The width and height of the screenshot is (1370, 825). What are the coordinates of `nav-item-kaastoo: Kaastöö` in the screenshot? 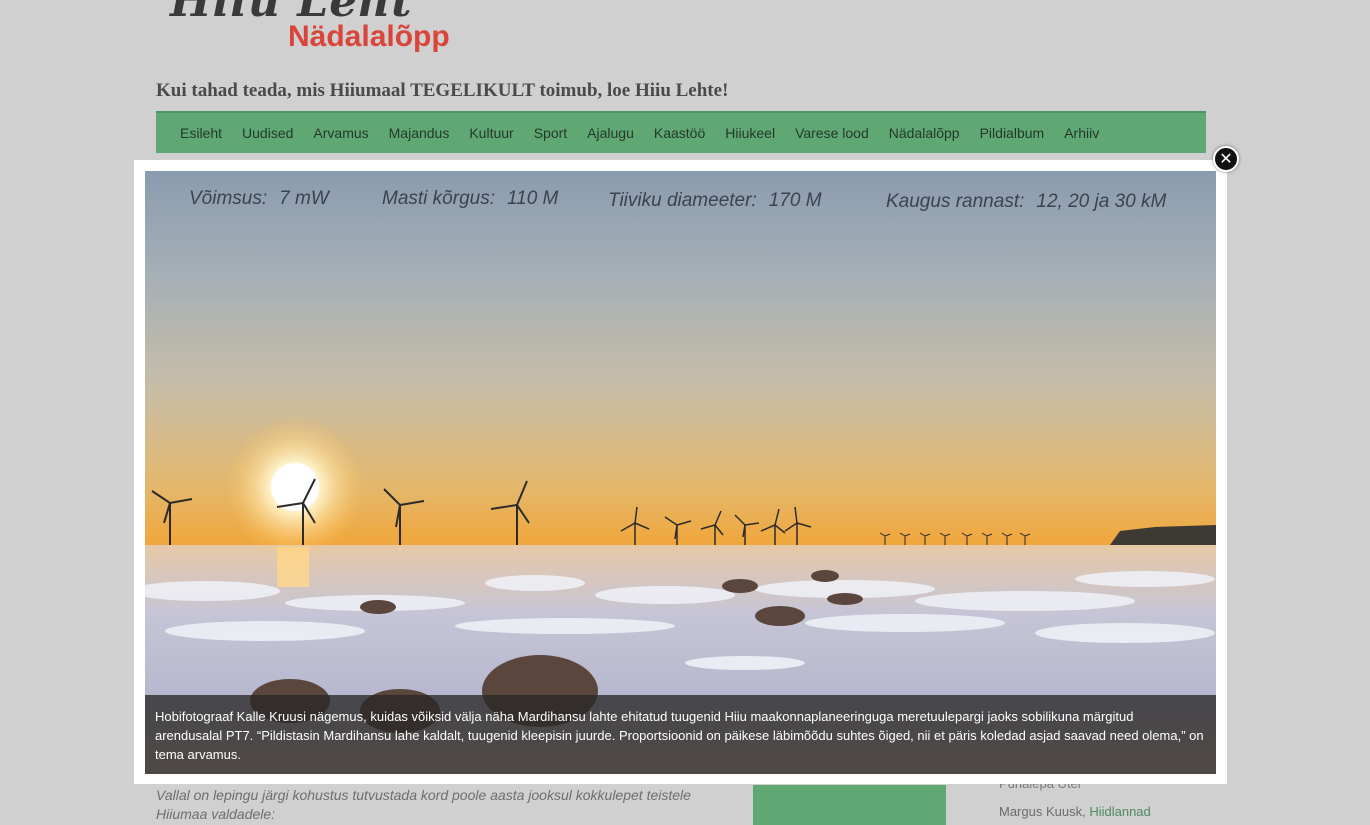 It's located at (679, 133).